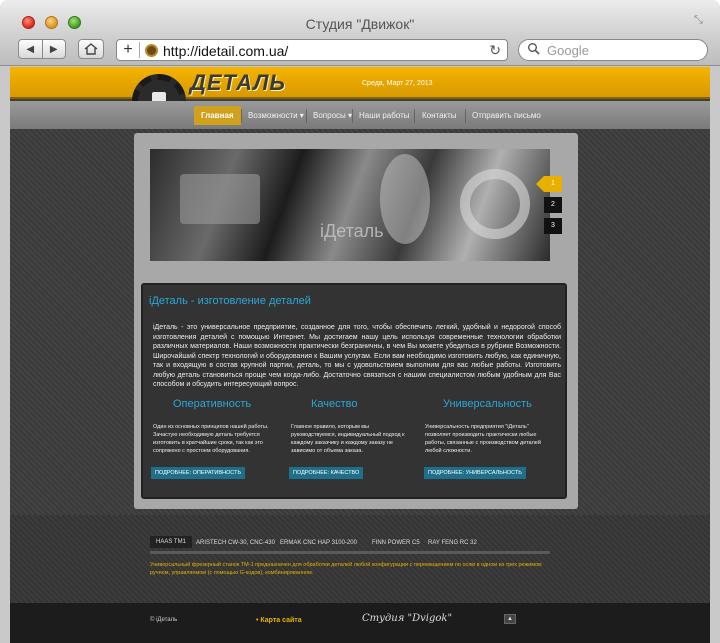 The image size is (720, 643). What do you see at coordinates (540, 184) in the screenshot?
I see `slide-pointer-icon` at bounding box center [540, 184].